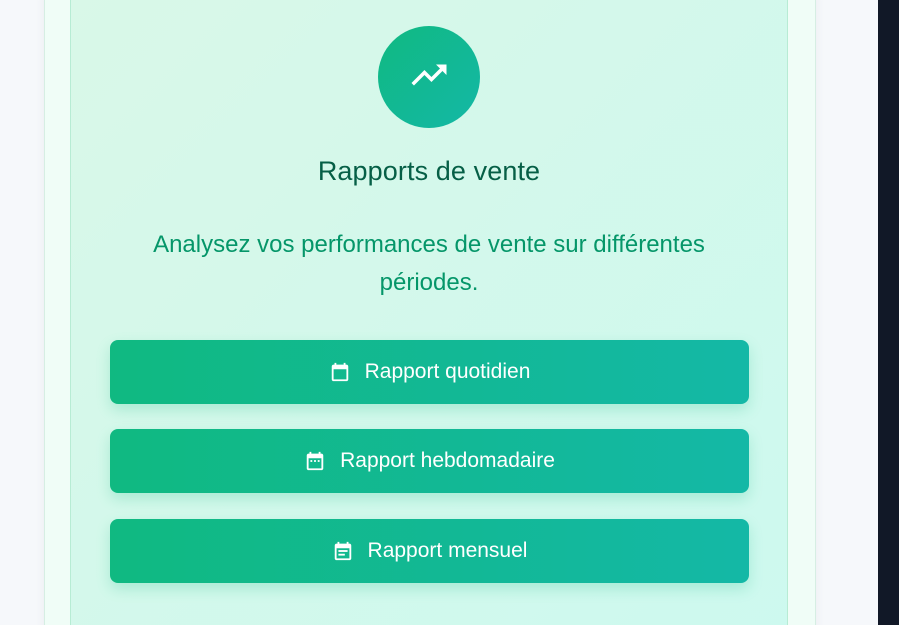  Describe the element at coordinates (888, 312) in the screenshot. I see `dark-side-panel-edge` at that location.